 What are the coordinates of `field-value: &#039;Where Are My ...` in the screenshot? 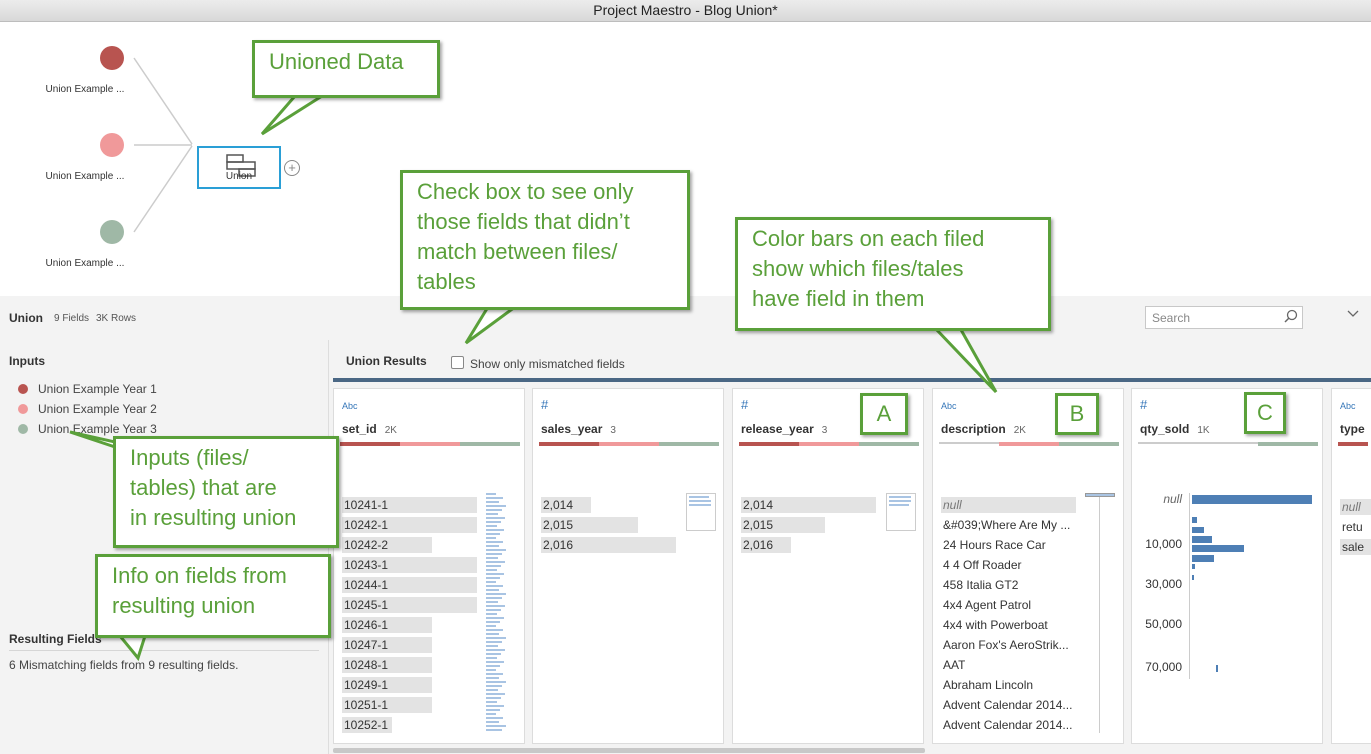 It's located at (1005, 525).